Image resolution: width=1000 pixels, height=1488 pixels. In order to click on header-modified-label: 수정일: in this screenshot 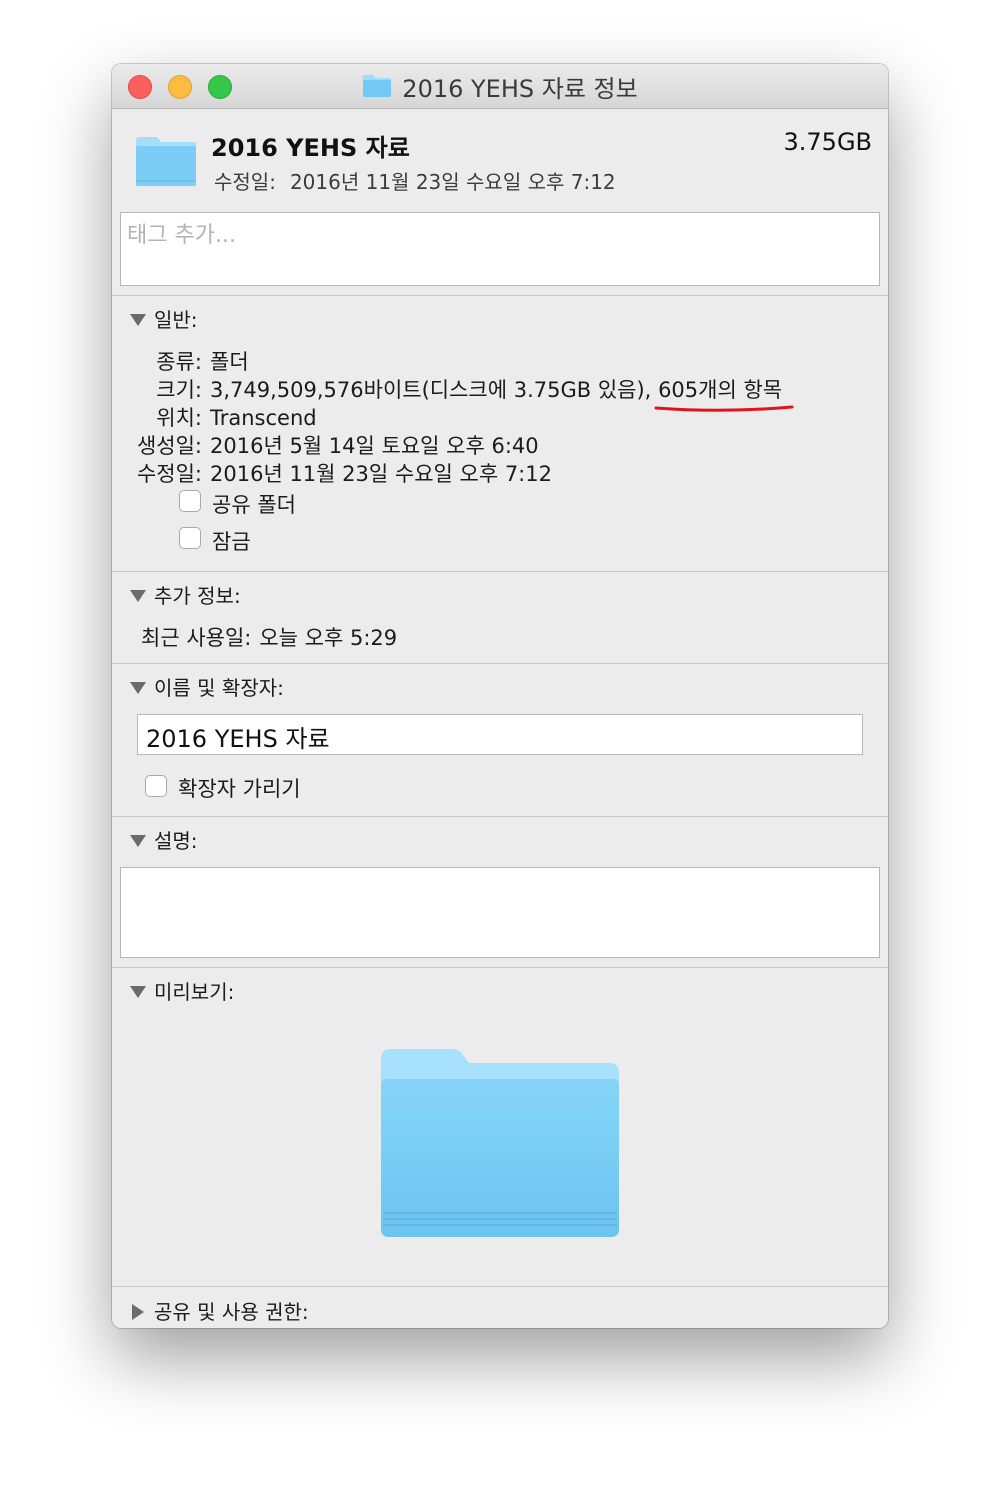, I will do `click(245, 182)`.